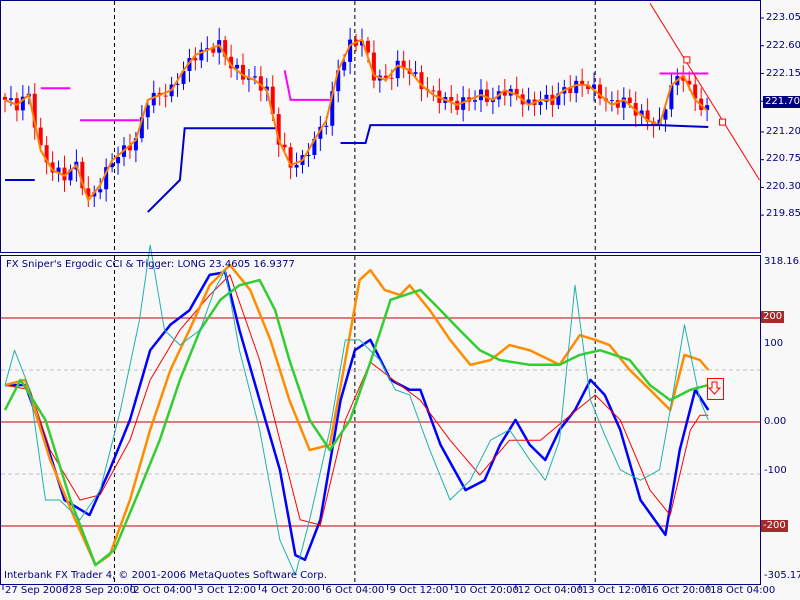  What do you see at coordinates (783, 131) in the screenshot?
I see `price-tick: 221.20` at bounding box center [783, 131].